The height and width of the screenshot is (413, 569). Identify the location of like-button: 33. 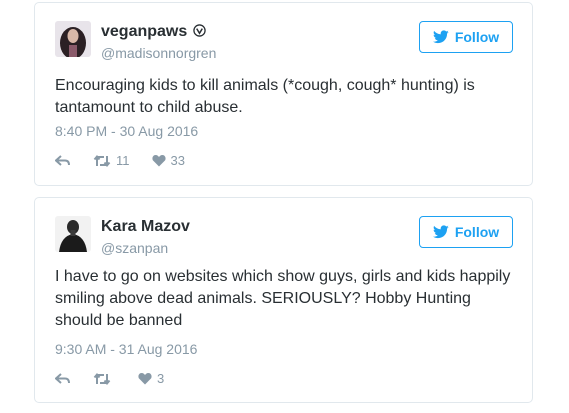
(168, 160).